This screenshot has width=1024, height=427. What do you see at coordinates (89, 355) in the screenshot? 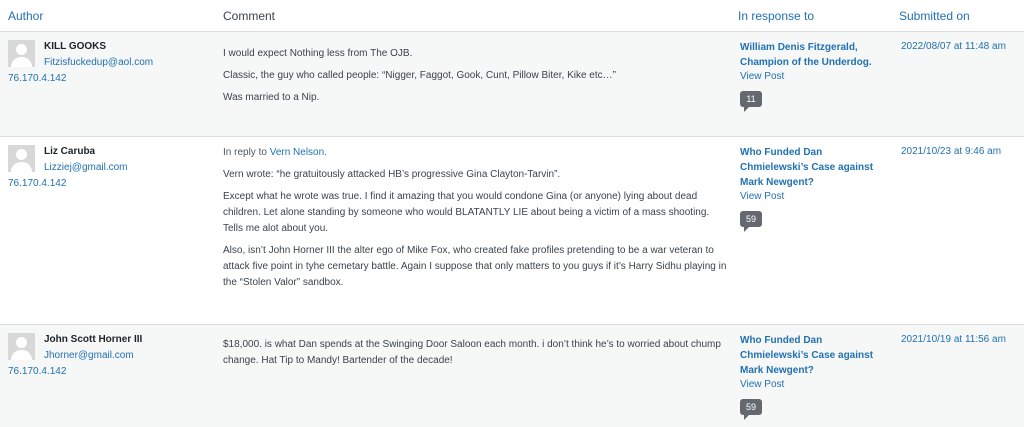
I see `author-email-link: Jhorner@gmail.com` at bounding box center [89, 355].